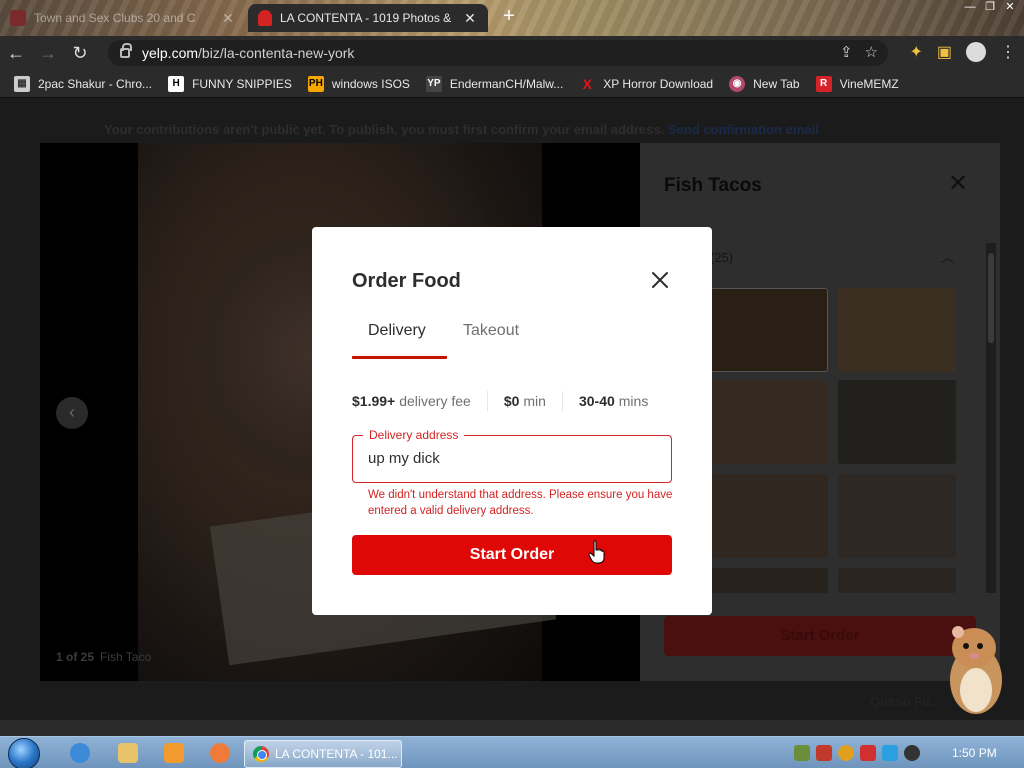 This screenshot has width=1024, height=768. Describe the element at coordinates (646, 84) in the screenshot. I see `bookmark-item: X XP Horror Download` at that location.